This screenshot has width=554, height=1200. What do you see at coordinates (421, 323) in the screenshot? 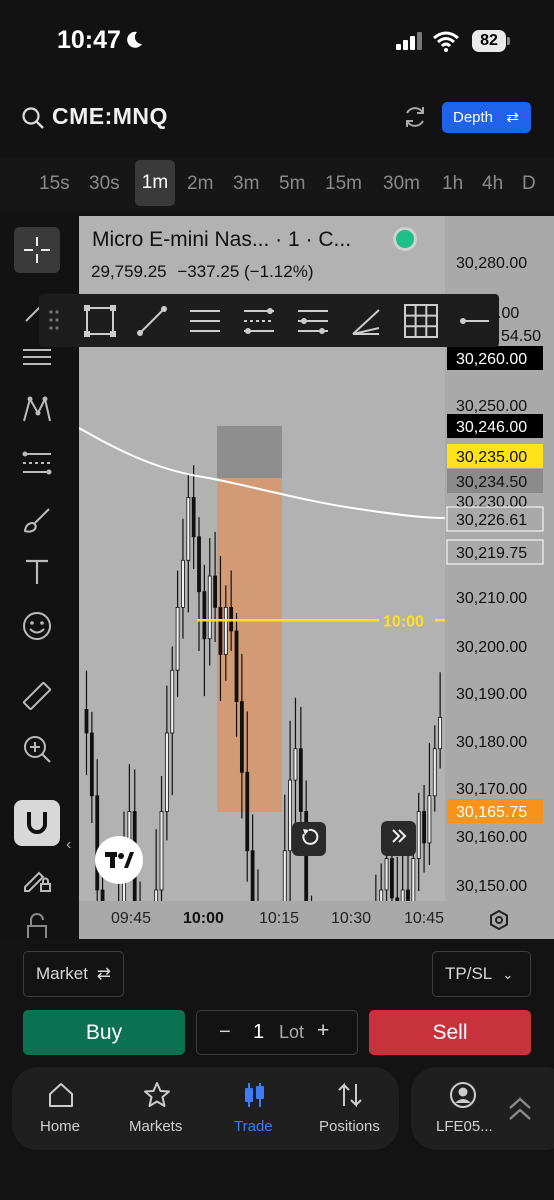
I see `grid-icon` at bounding box center [421, 323].